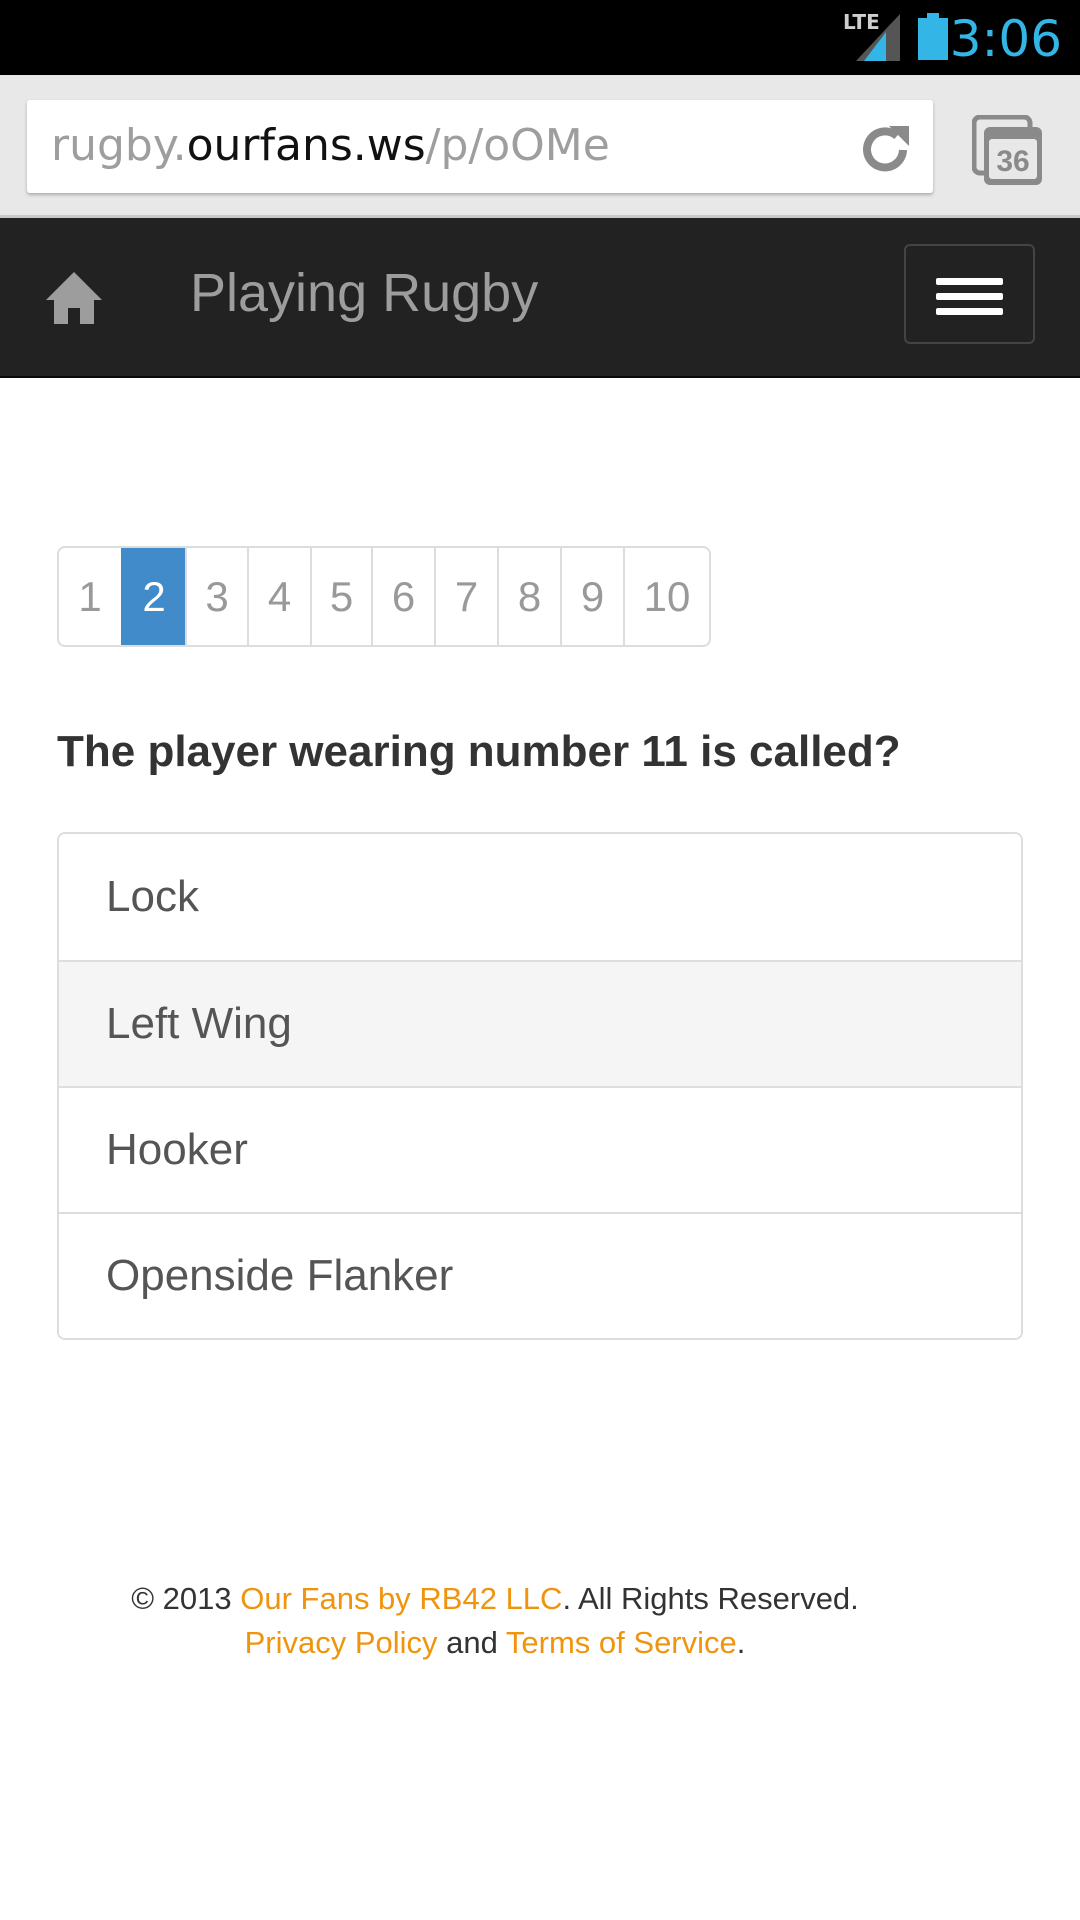 The height and width of the screenshot is (1920, 1080). What do you see at coordinates (340, 596) in the screenshot?
I see `page-link-5: 5` at bounding box center [340, 596].